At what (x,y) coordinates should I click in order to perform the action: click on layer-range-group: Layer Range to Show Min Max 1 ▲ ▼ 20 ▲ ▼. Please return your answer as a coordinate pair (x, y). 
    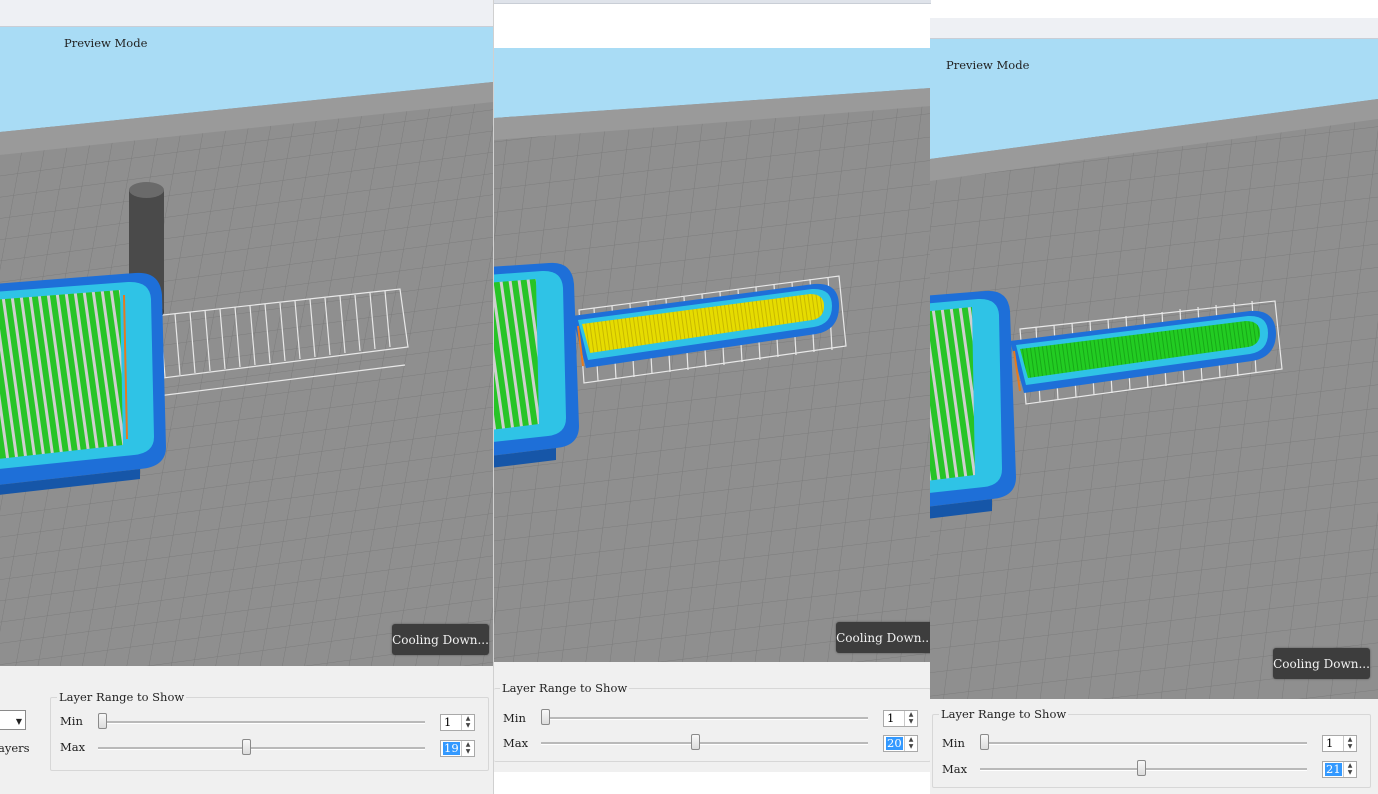
    Looking at the image, I should click on (712, 721).